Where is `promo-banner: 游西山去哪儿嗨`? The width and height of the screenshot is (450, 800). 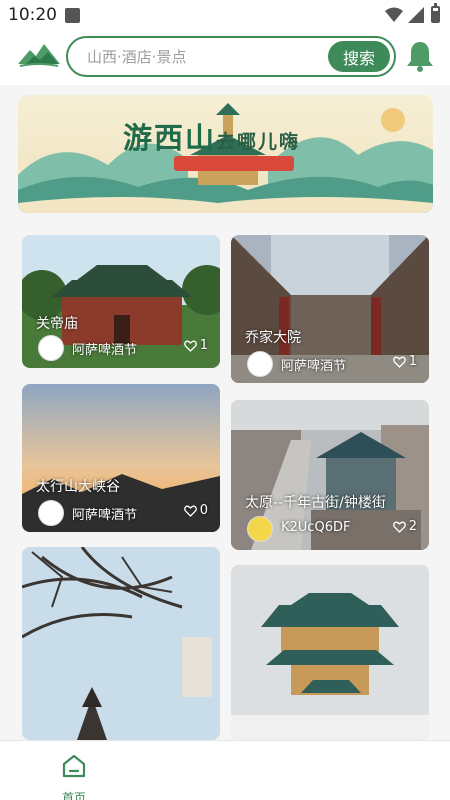
promo-banner: 游西山去哪儿嗨 is located at coordinates (225, 154).